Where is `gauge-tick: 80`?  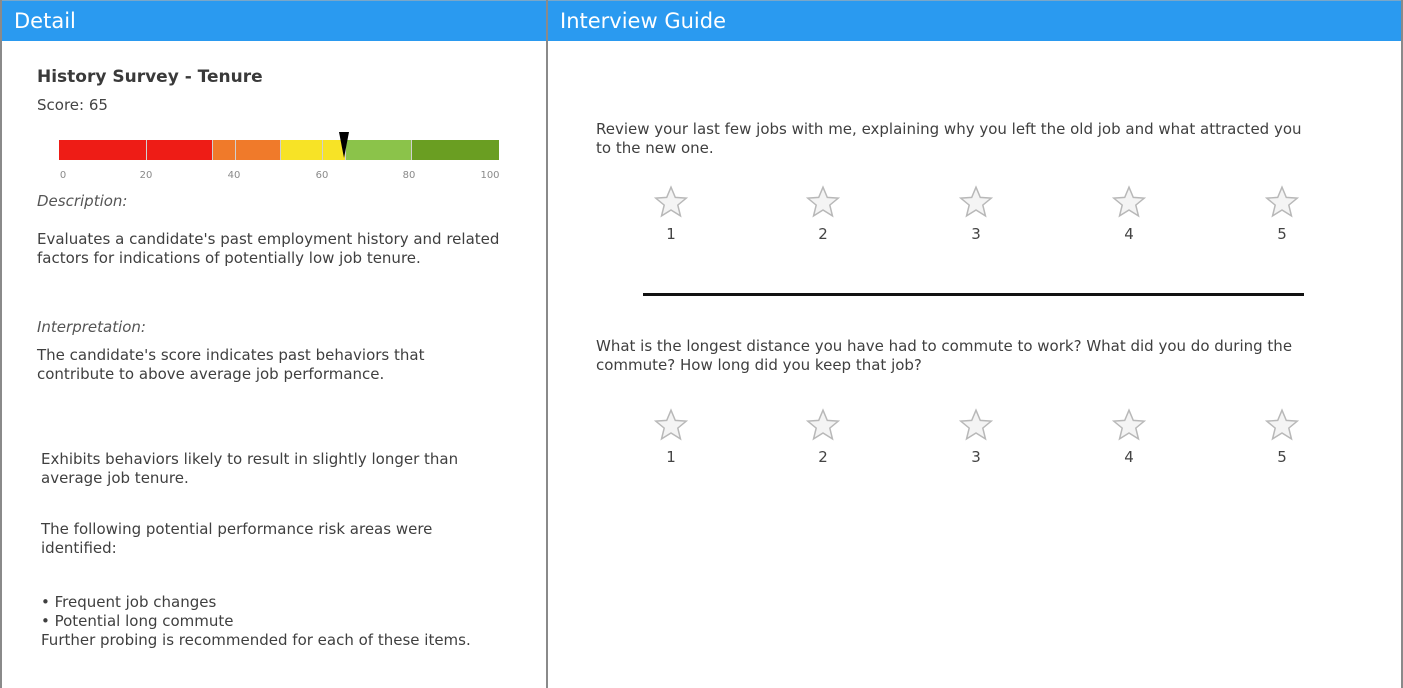 gauge-tick: 80 is located at coordinates (409, 175).